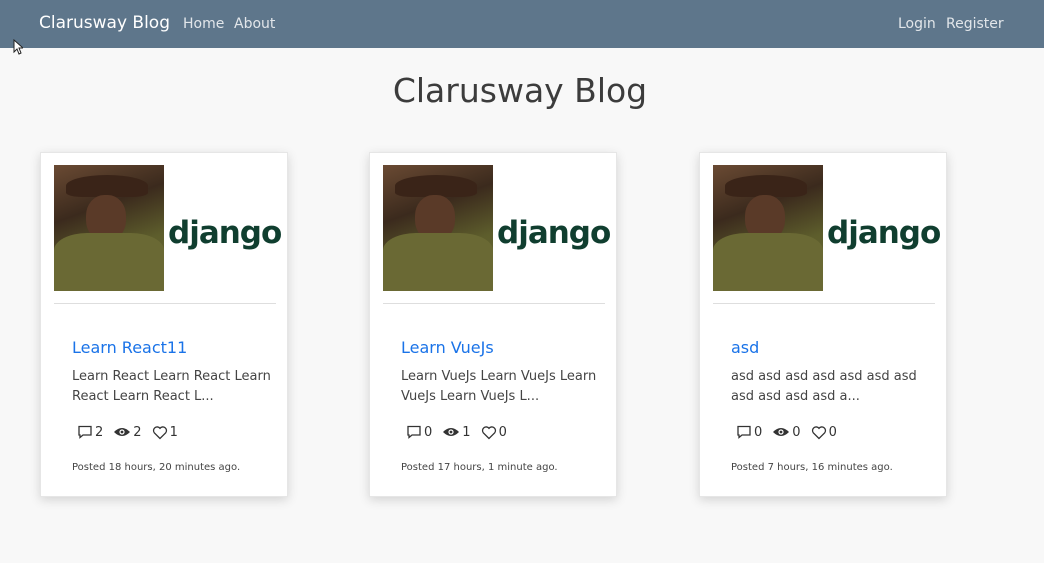 The width and height of the screenshot is (1044, 563). I want to click on post-title-link: Learn VueJs, so click(447, 347).